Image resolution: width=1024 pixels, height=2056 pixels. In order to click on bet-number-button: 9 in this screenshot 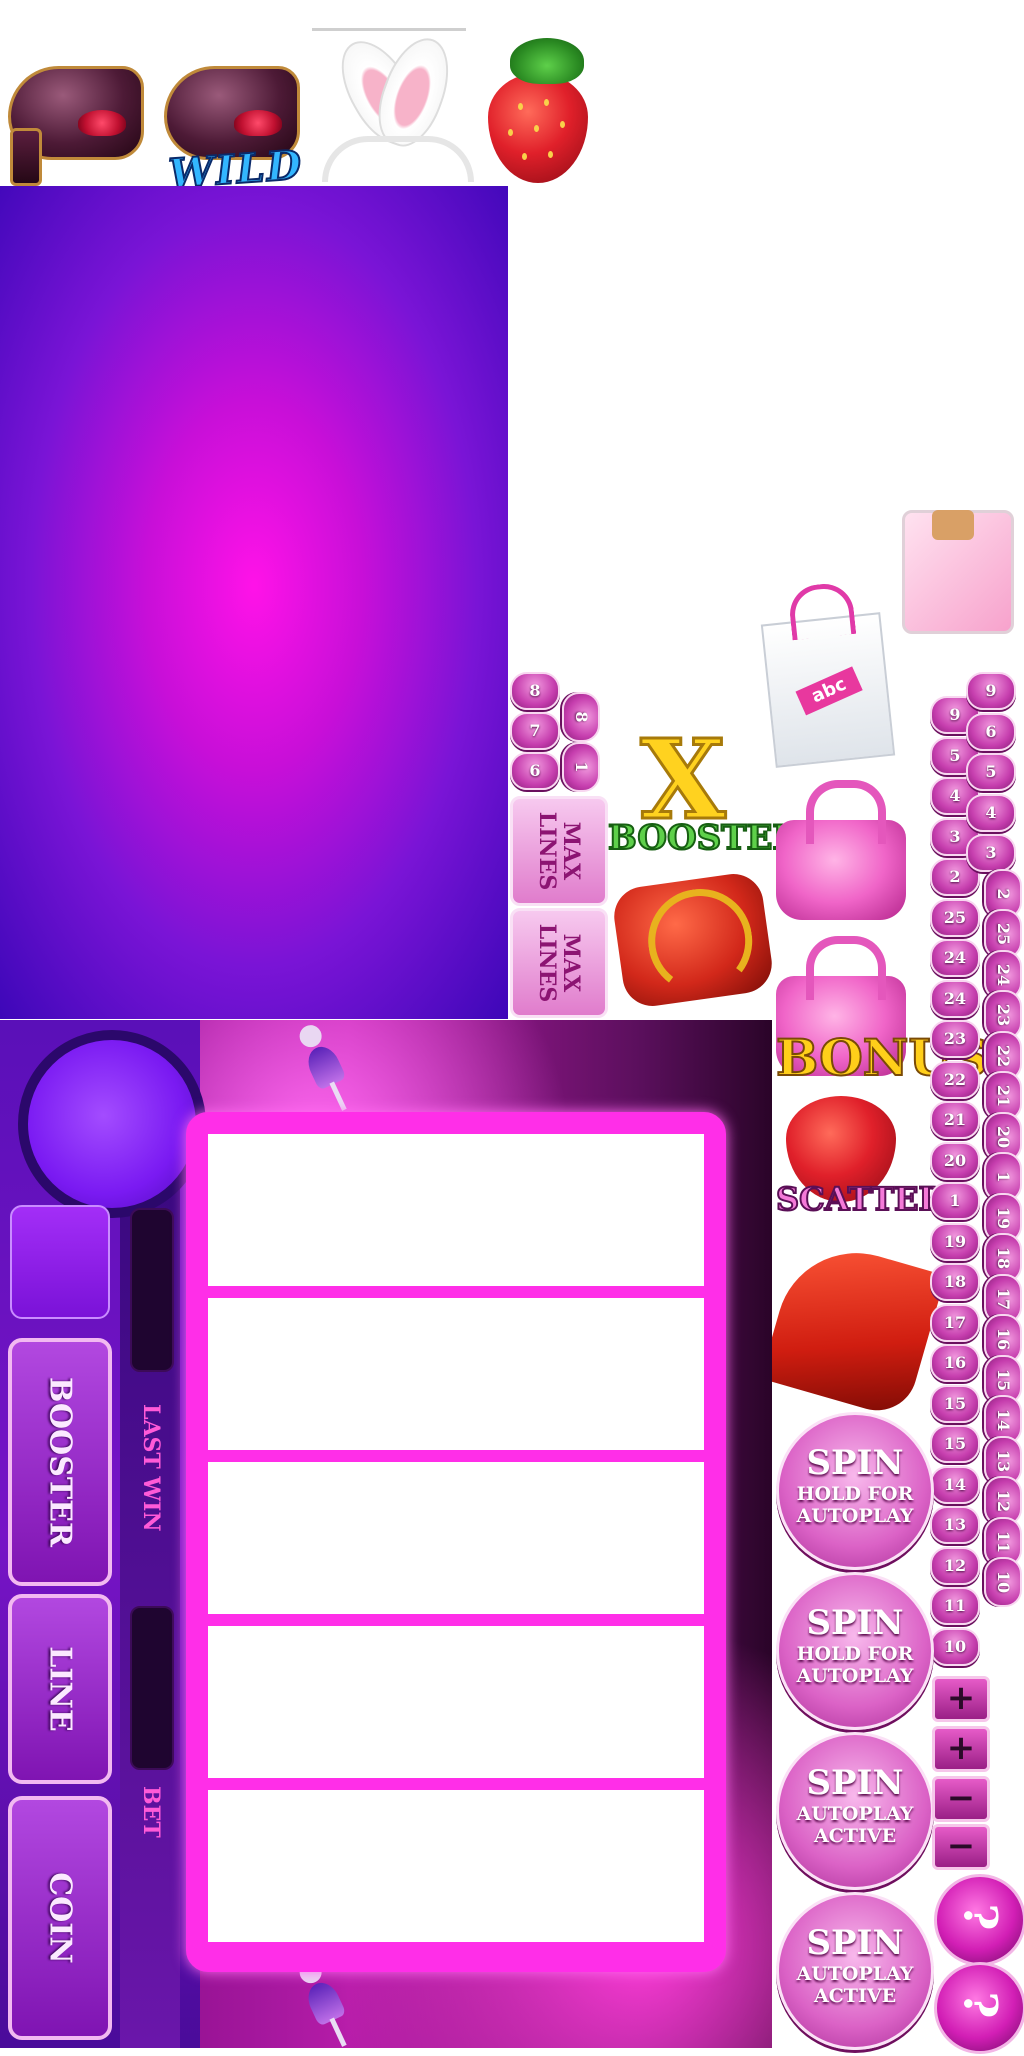, I will do `click(991, 691)`.